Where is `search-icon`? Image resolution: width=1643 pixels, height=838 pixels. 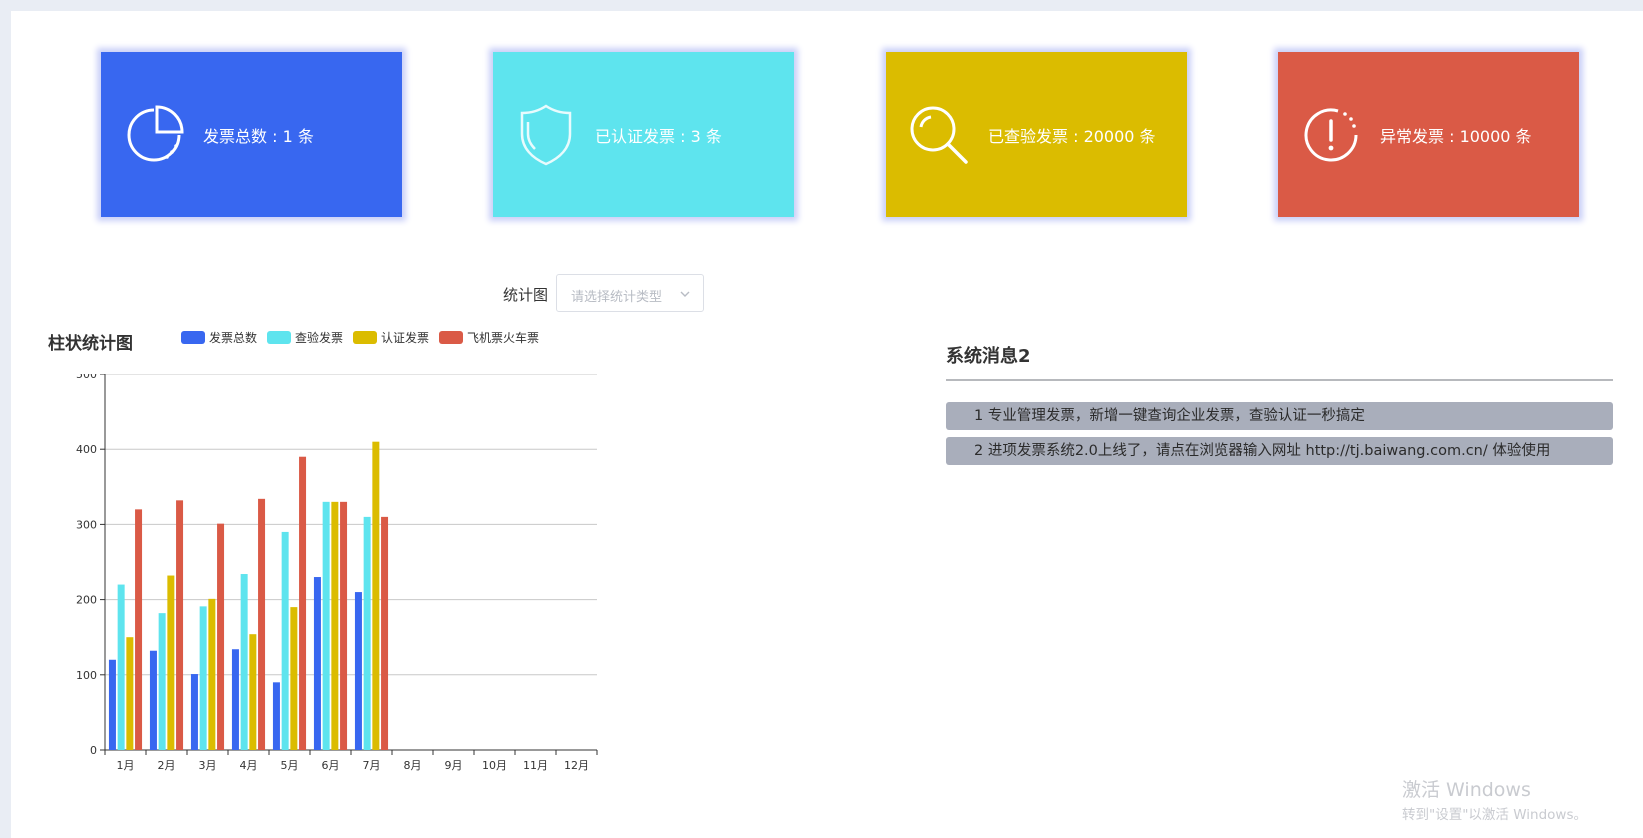 search-icon is located at coordinates (939, 135).